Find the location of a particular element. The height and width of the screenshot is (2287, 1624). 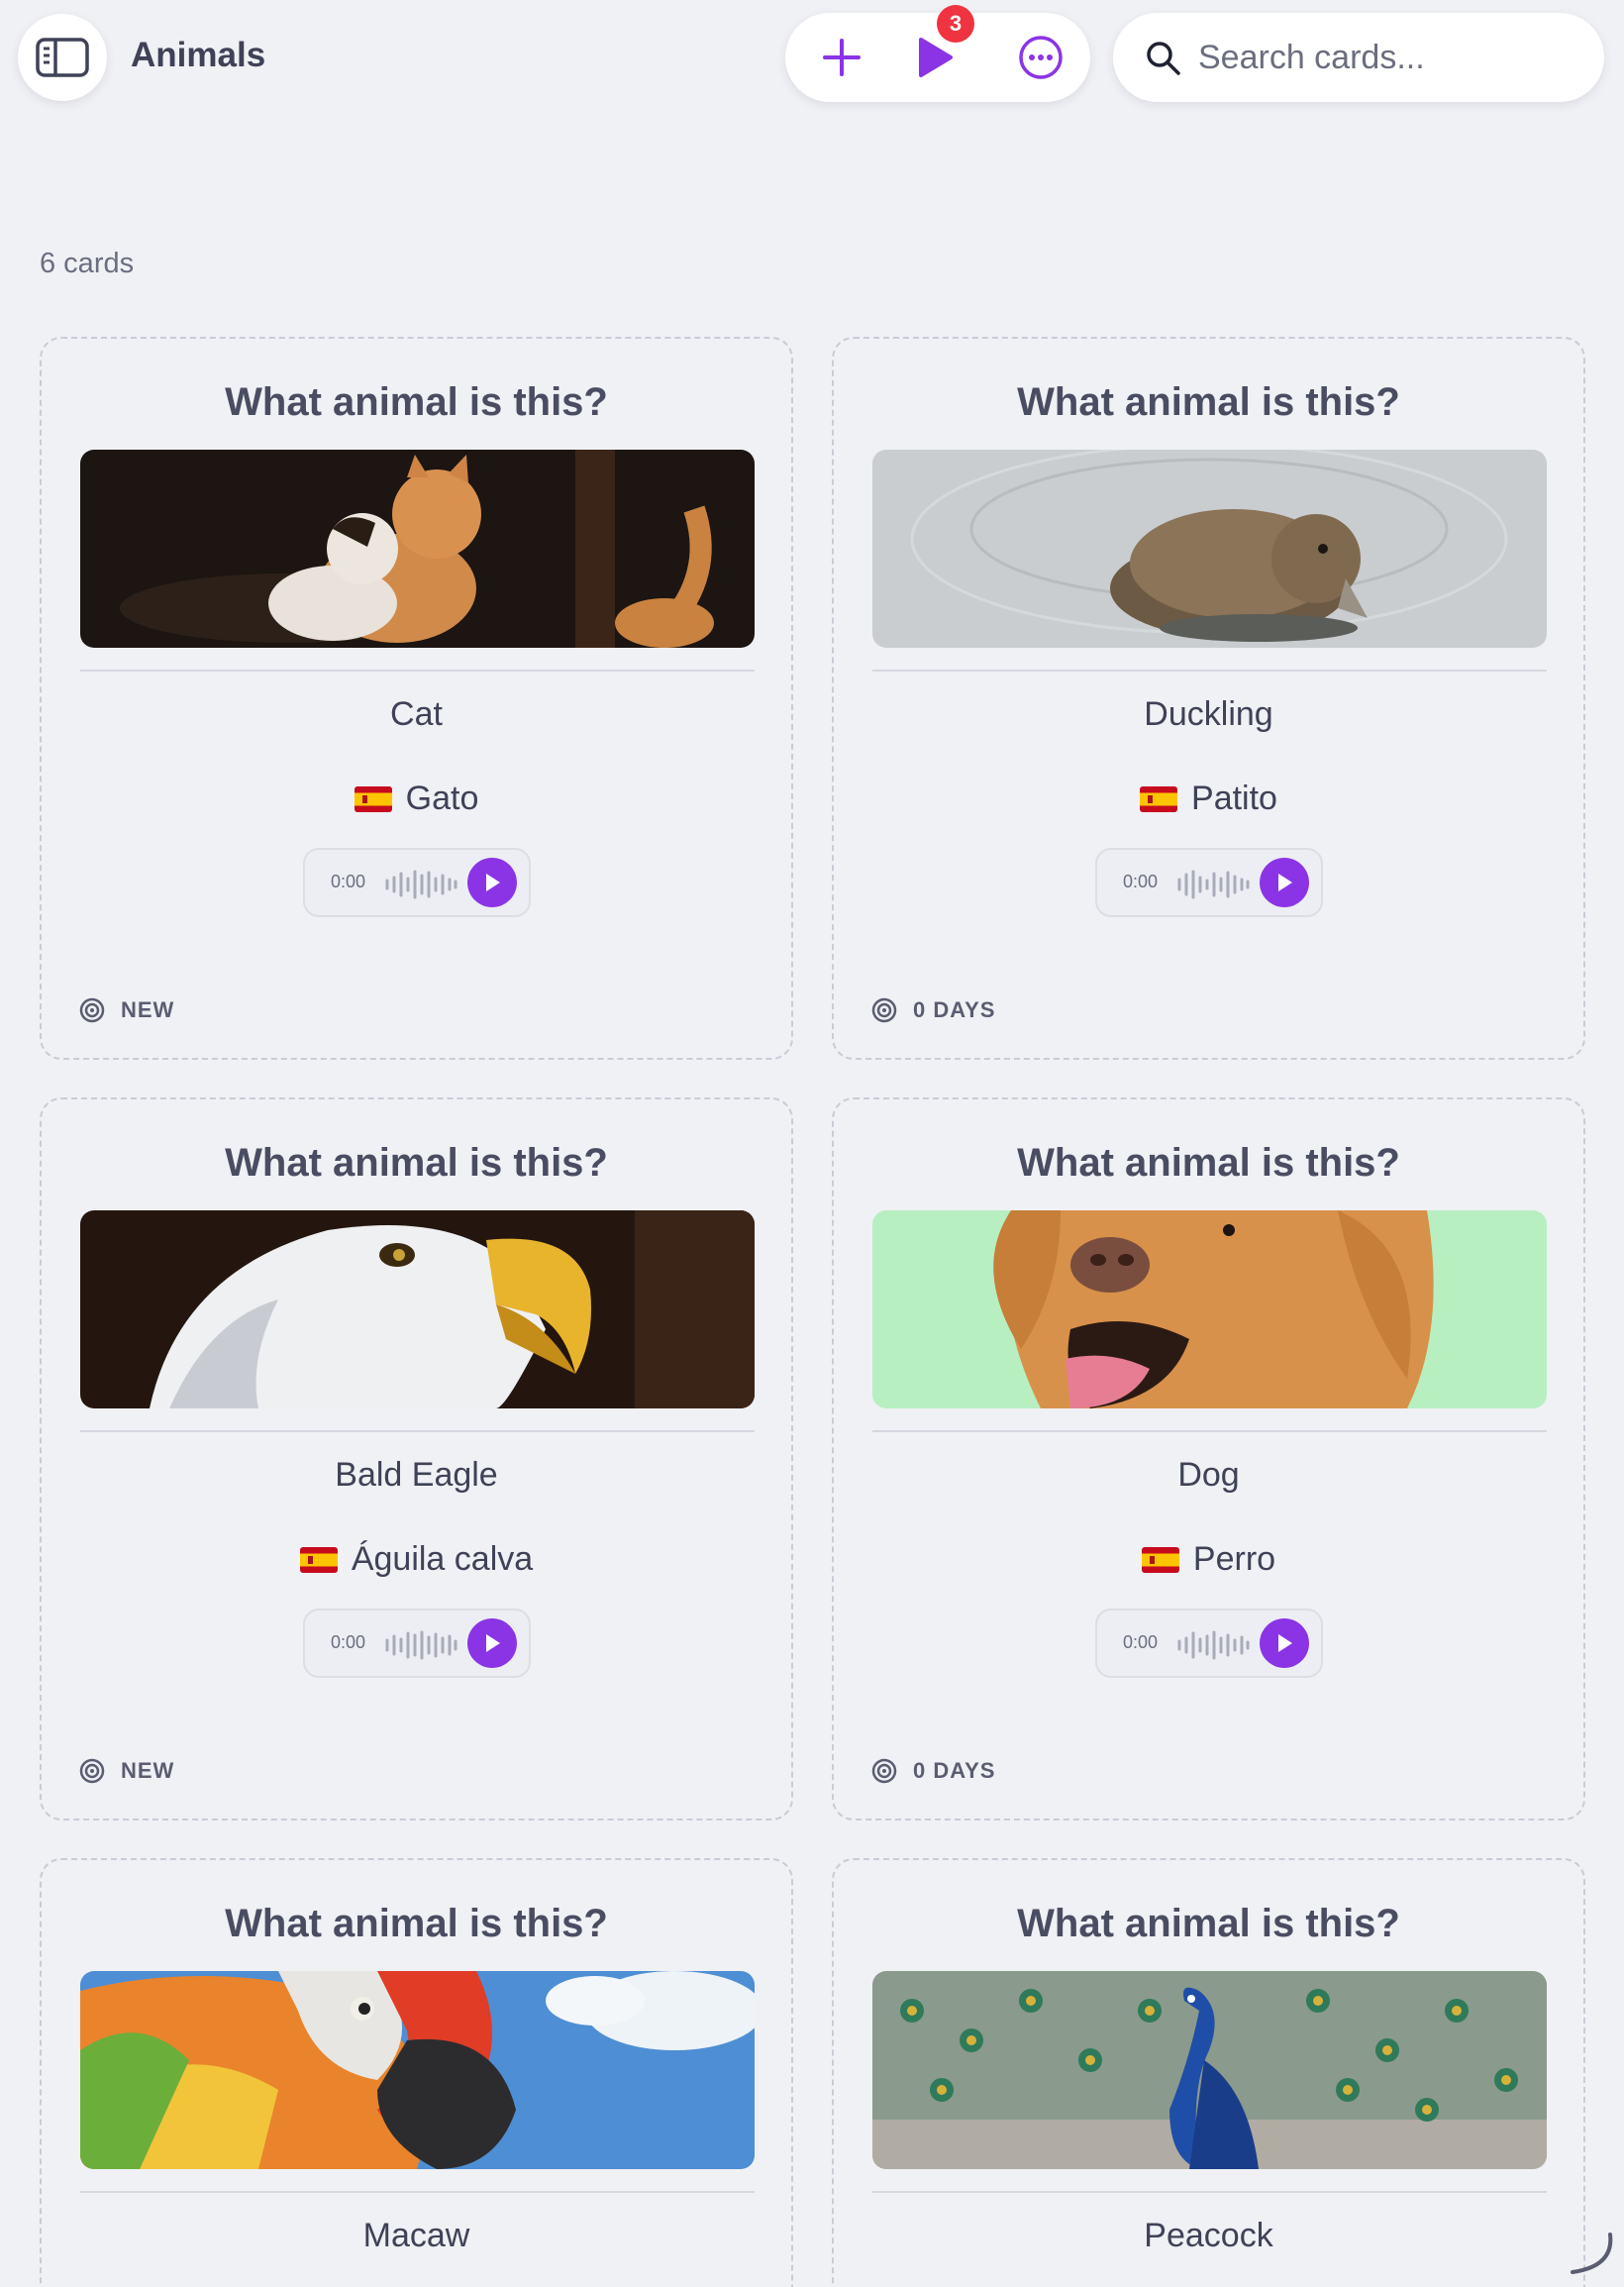

card-translation: Águila calva is located at coordinates (416, 1559).